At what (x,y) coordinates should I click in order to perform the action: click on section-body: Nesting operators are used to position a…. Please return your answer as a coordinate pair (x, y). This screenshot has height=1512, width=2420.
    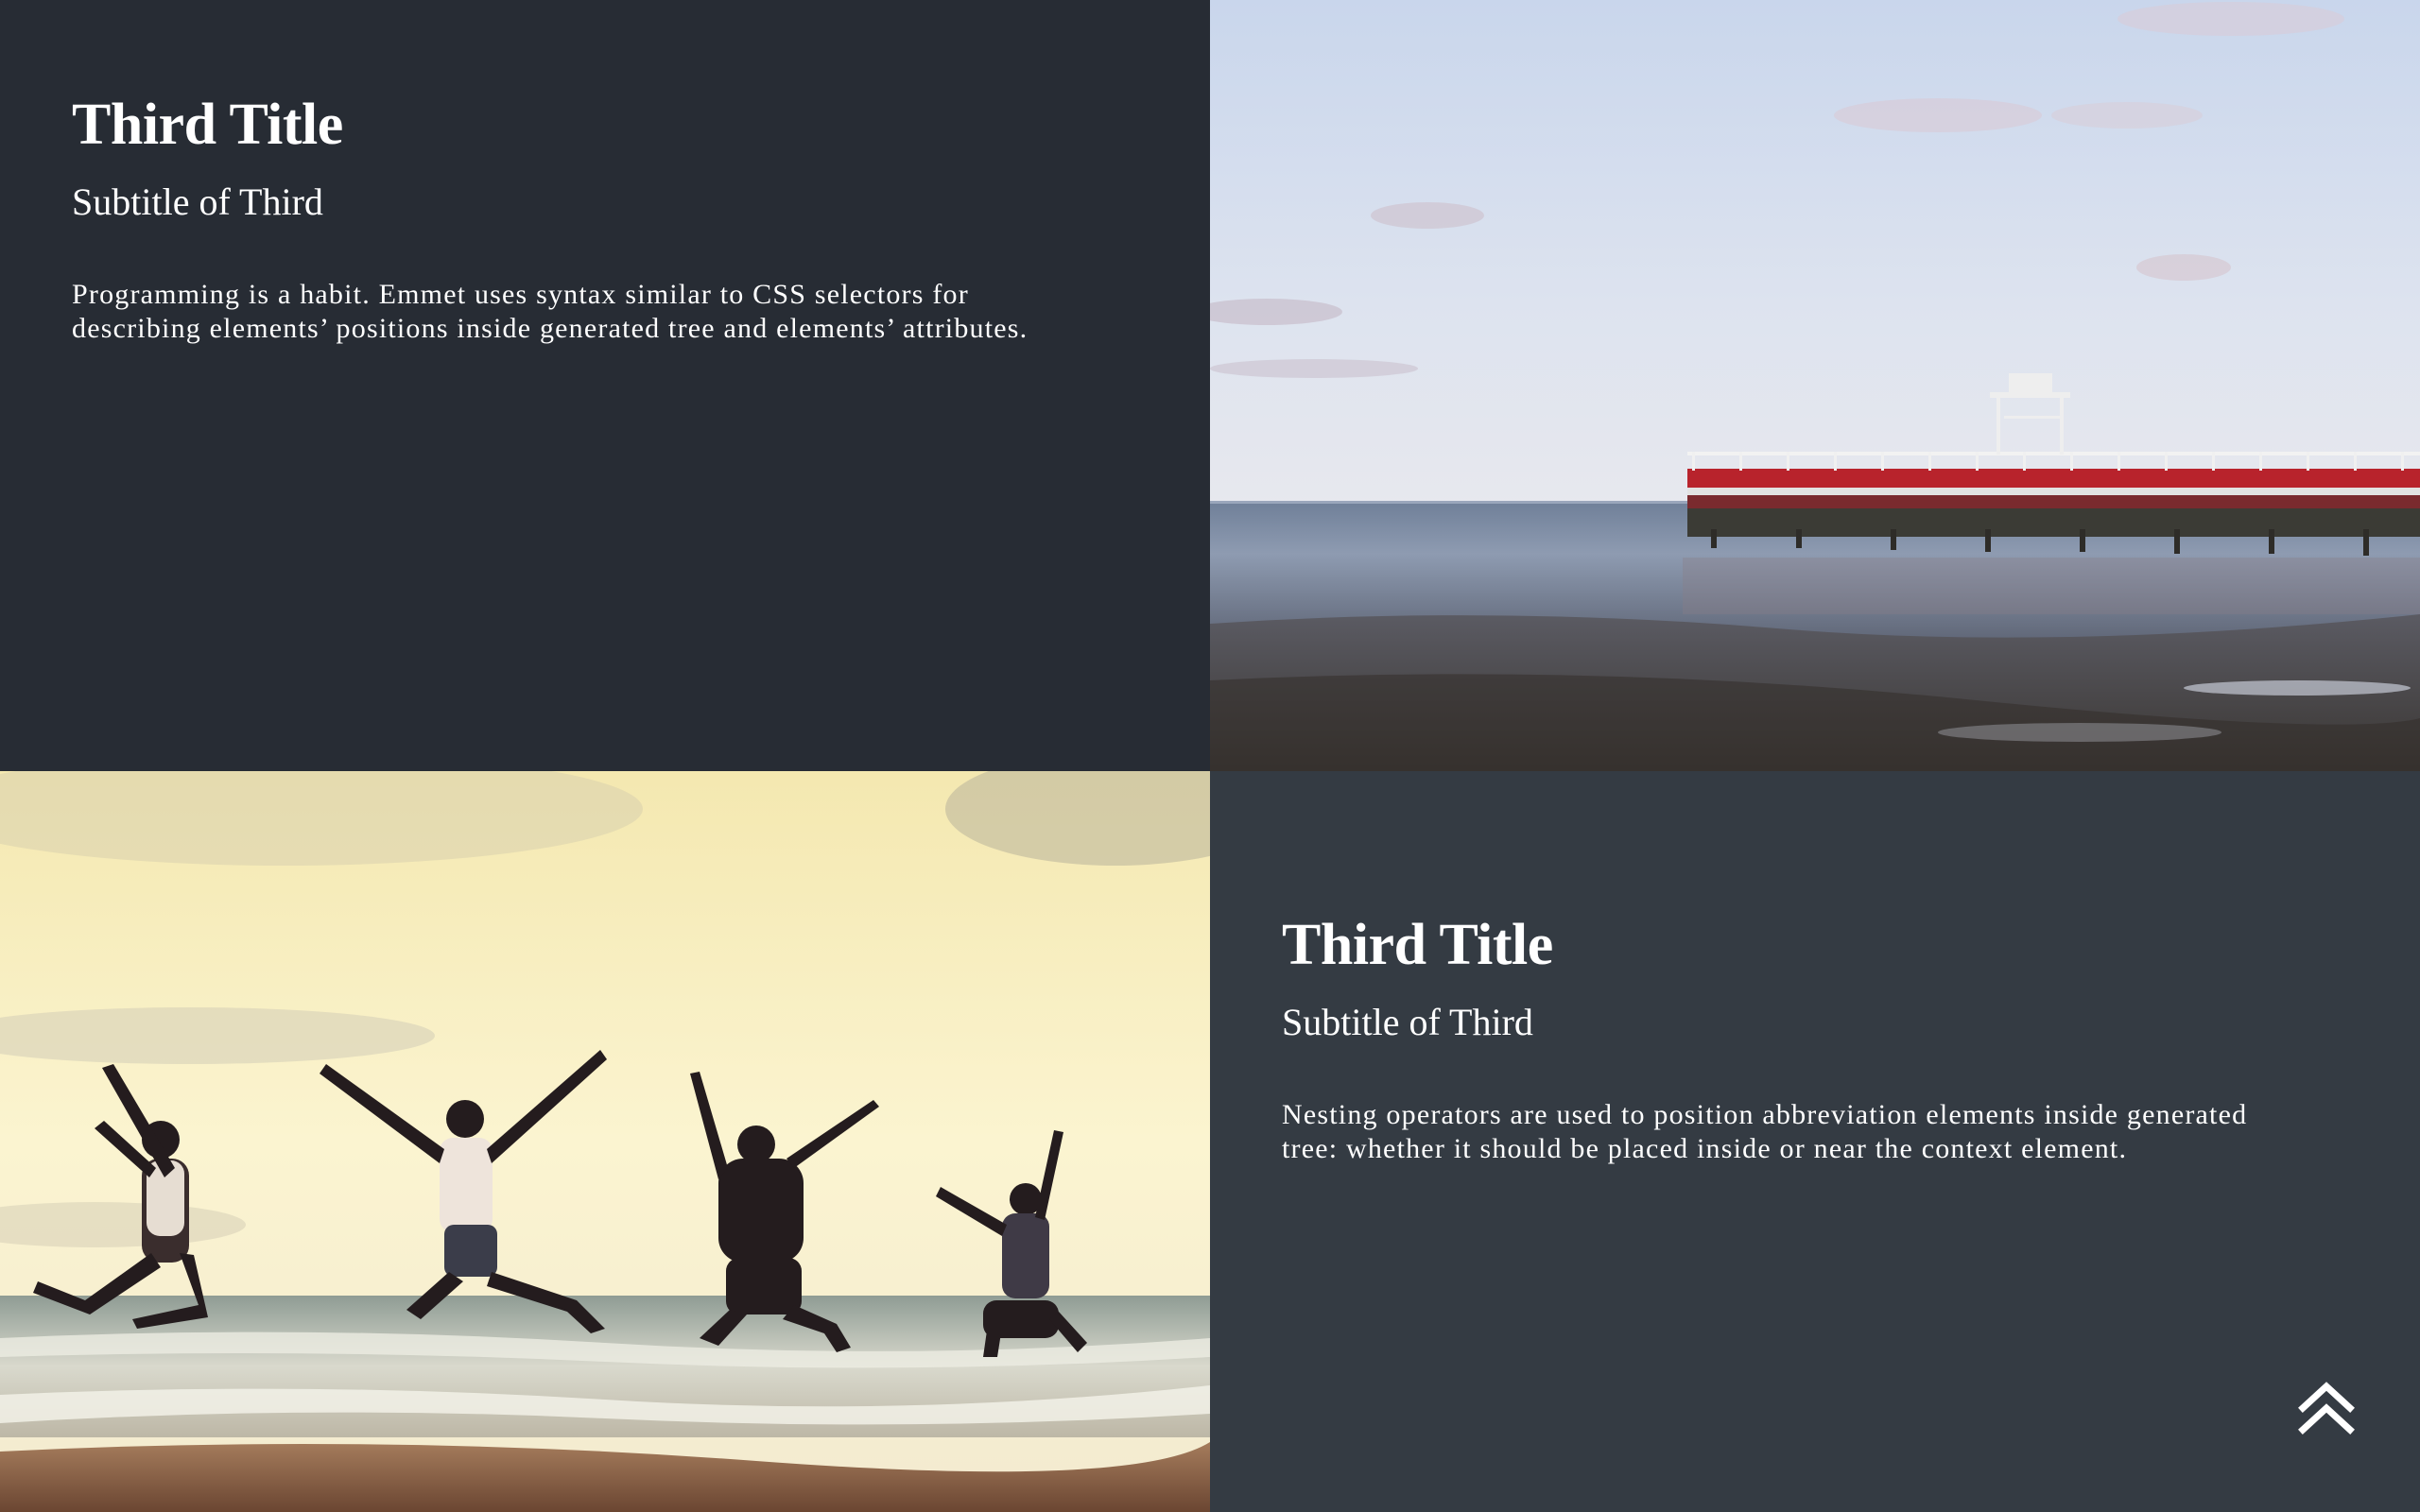
    Looking at the image, I should click on (1765, 1131).